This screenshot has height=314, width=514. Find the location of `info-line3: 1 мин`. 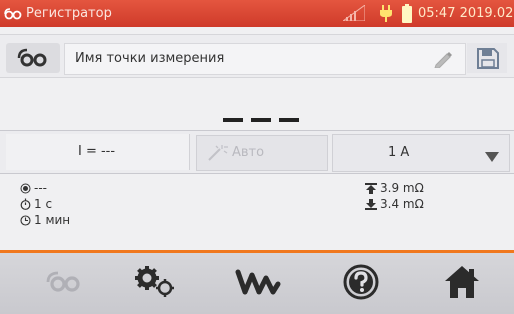

info-line3: 1 мин is located at coordinates (52, 220).